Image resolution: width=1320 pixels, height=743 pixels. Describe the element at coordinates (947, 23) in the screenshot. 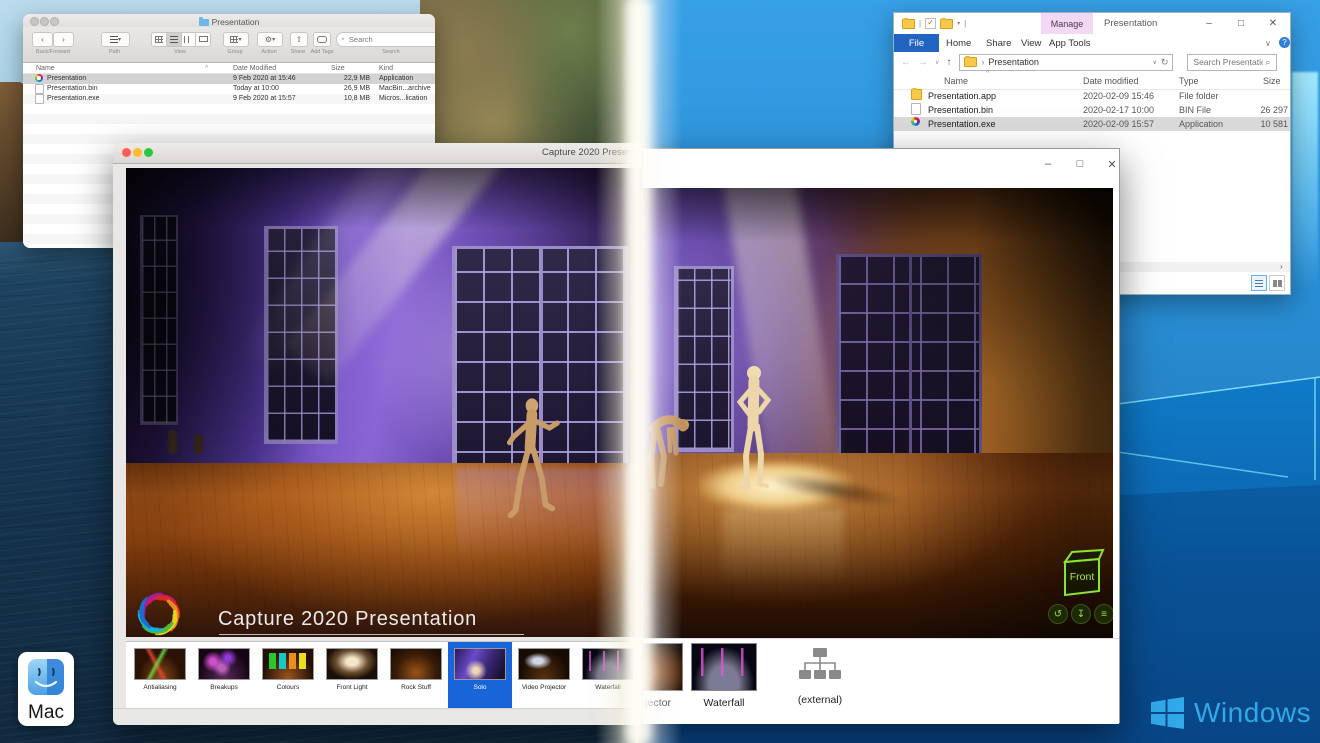

I see `new-folder-icon` at that location.